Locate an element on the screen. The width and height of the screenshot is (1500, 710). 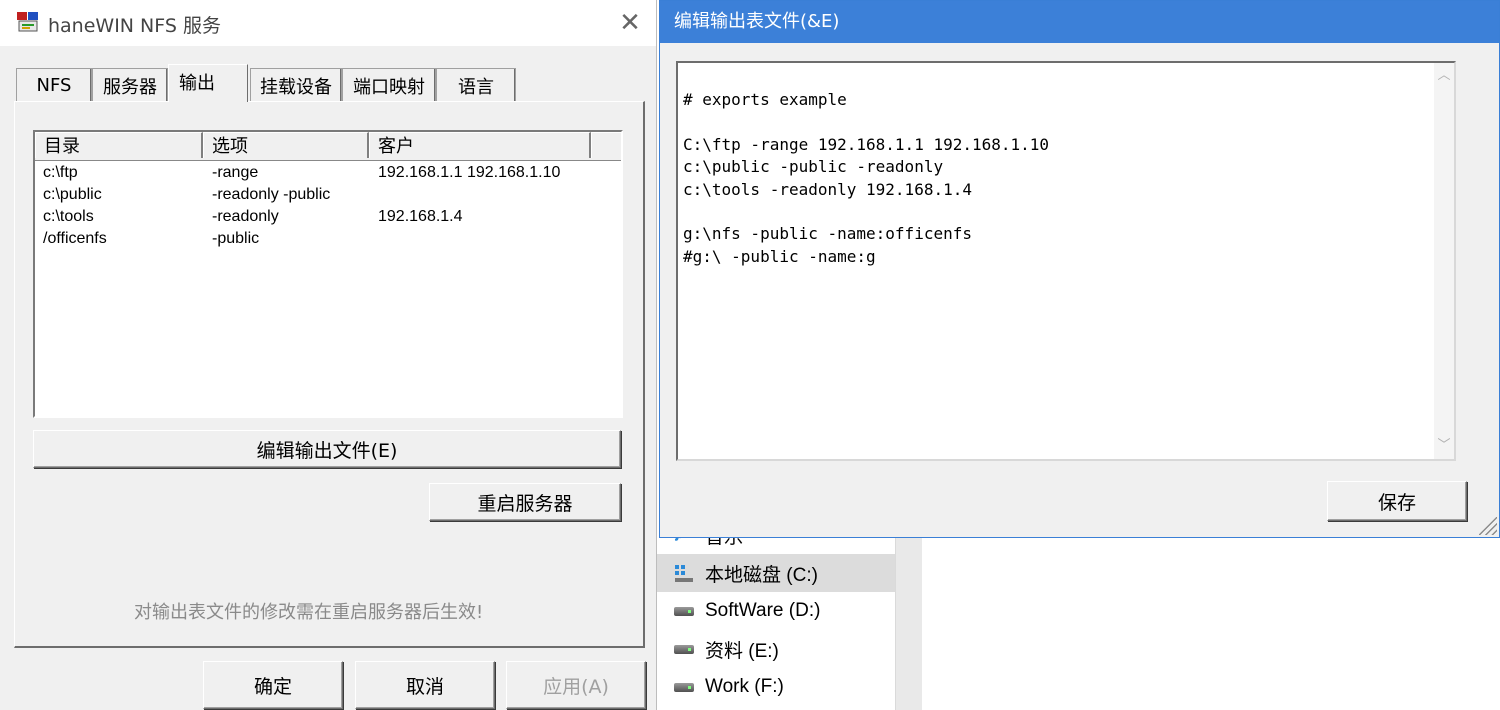
tab-label: NFS is located at coordinates (54, 85).